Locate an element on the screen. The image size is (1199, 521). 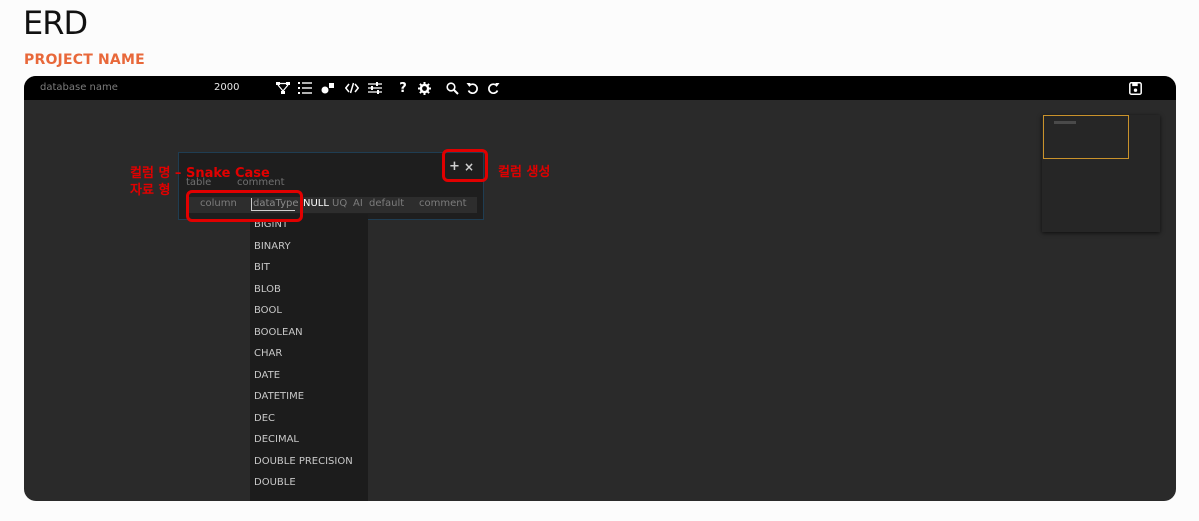
minimap is located at coordinates (1101, 173).